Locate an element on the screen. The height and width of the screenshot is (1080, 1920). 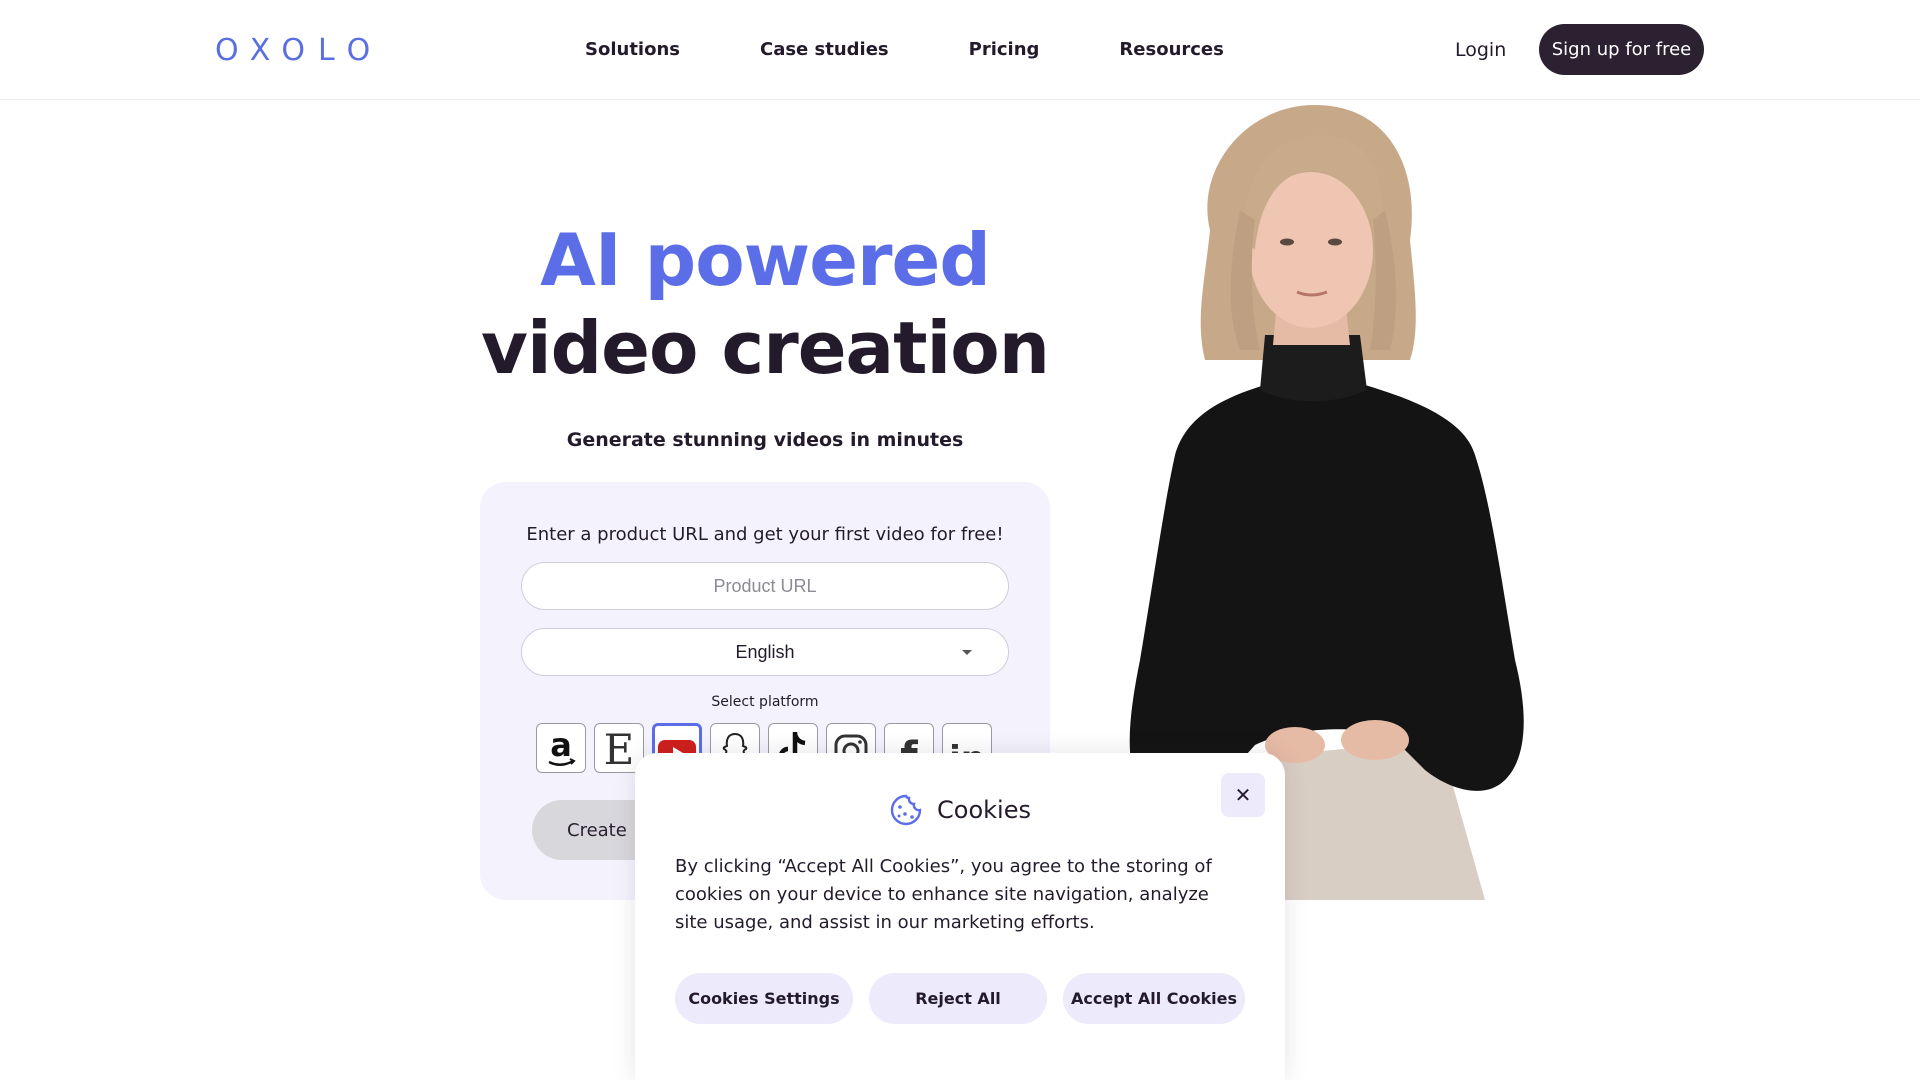
nav-resources: Resources is located at coordinates (1171, 50).